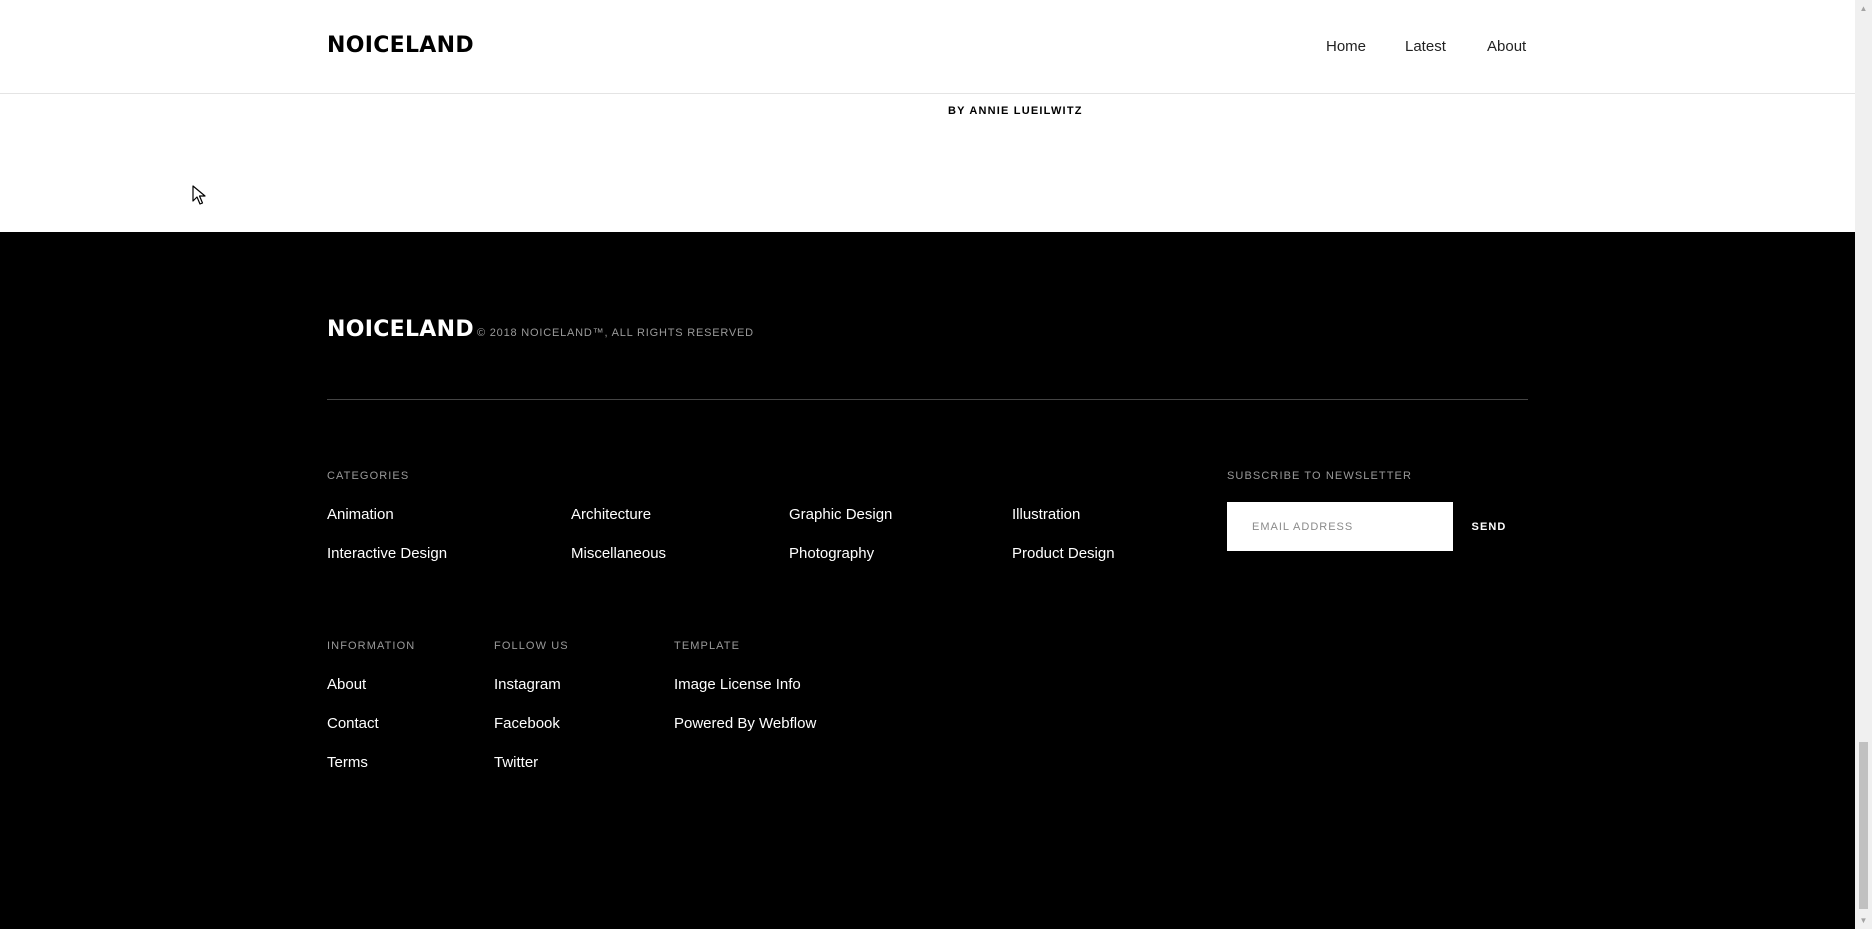 The width and height of the screenshot is (1872, 929). I want to click on follow-us-title: FOLLOW US, so click(531, 646).